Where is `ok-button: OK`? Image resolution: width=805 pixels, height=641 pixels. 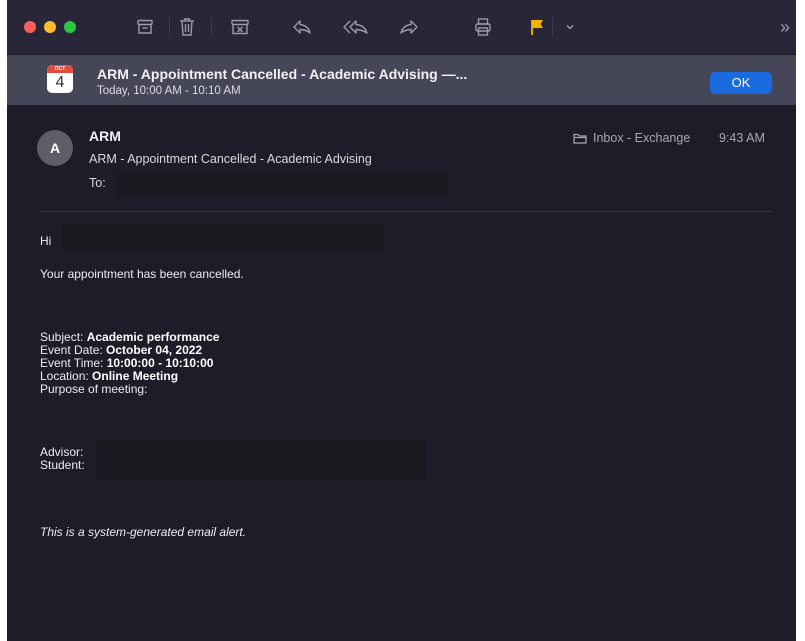 ok-button: OK is located at coordinates (741, 83).